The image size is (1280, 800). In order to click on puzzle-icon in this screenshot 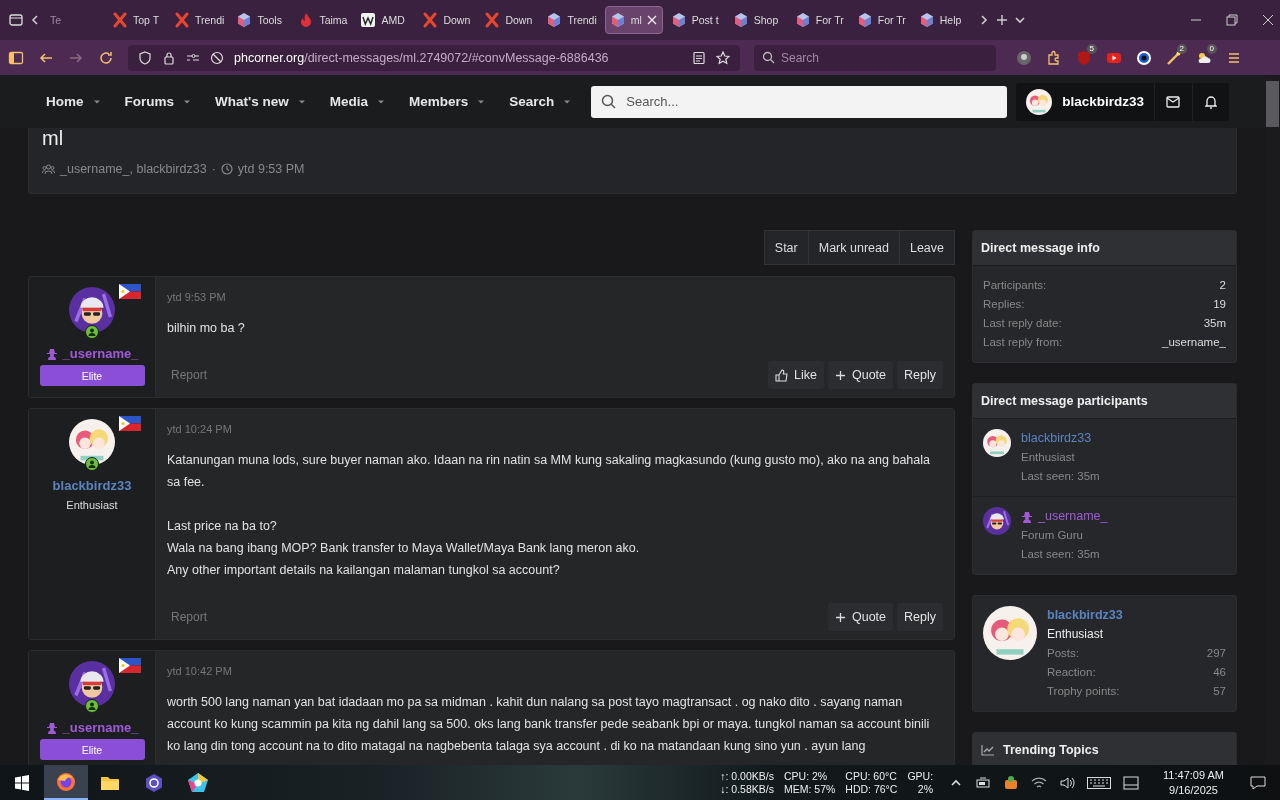, I will do `click(1054, 57)`.